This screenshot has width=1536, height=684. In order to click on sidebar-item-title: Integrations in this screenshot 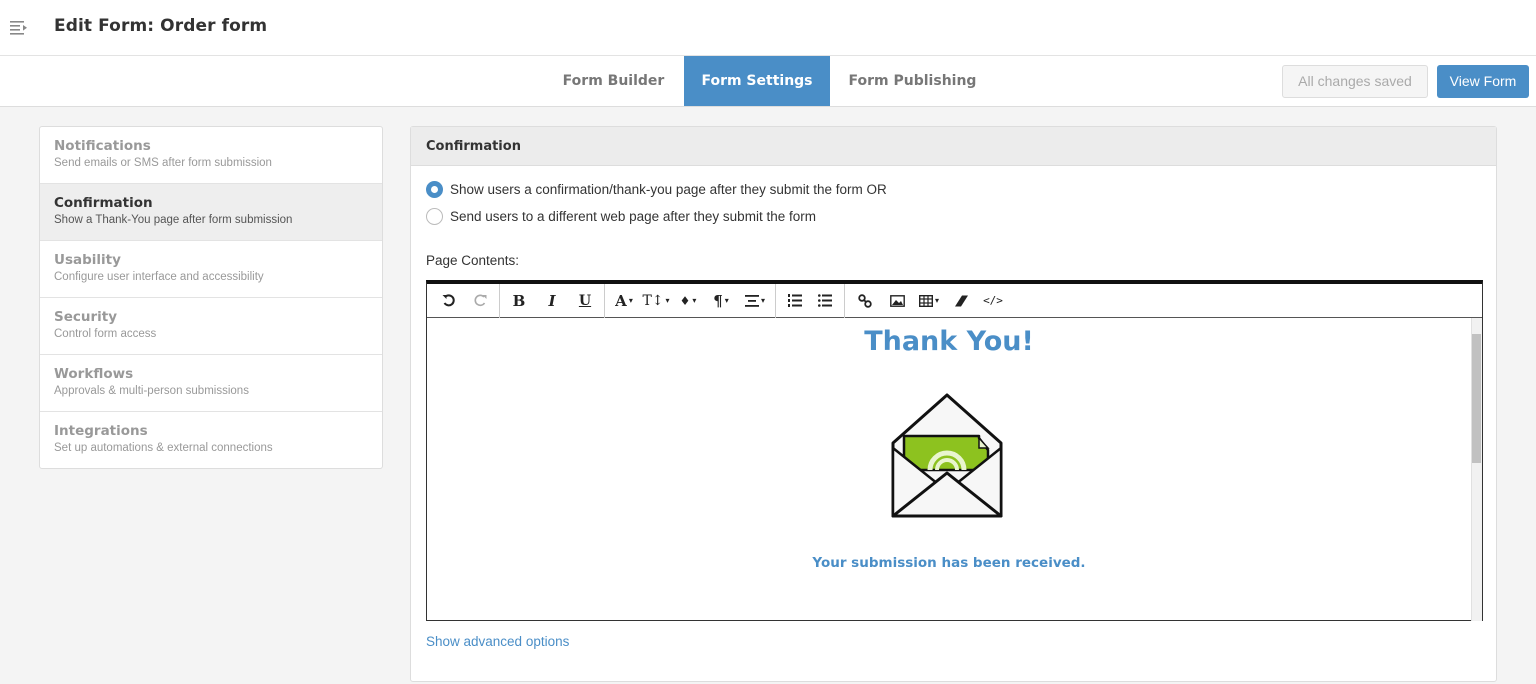, I will do `click(101, 431)`.